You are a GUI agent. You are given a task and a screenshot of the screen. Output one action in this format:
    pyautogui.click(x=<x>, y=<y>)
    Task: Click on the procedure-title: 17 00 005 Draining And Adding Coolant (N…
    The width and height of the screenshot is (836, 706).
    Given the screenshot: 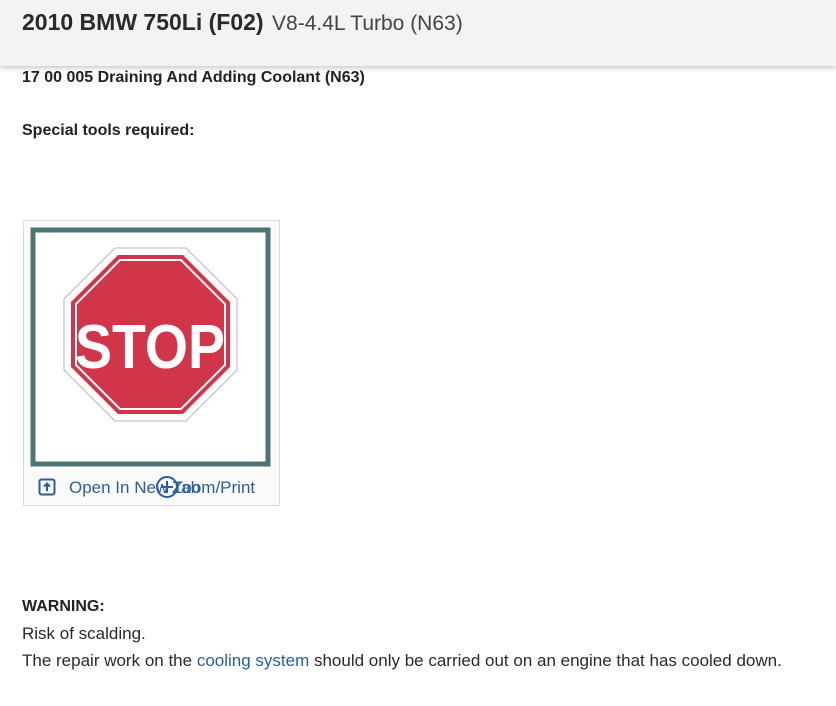 What is the action you would take?
    pyautogui.click(x=193, y=77)
    